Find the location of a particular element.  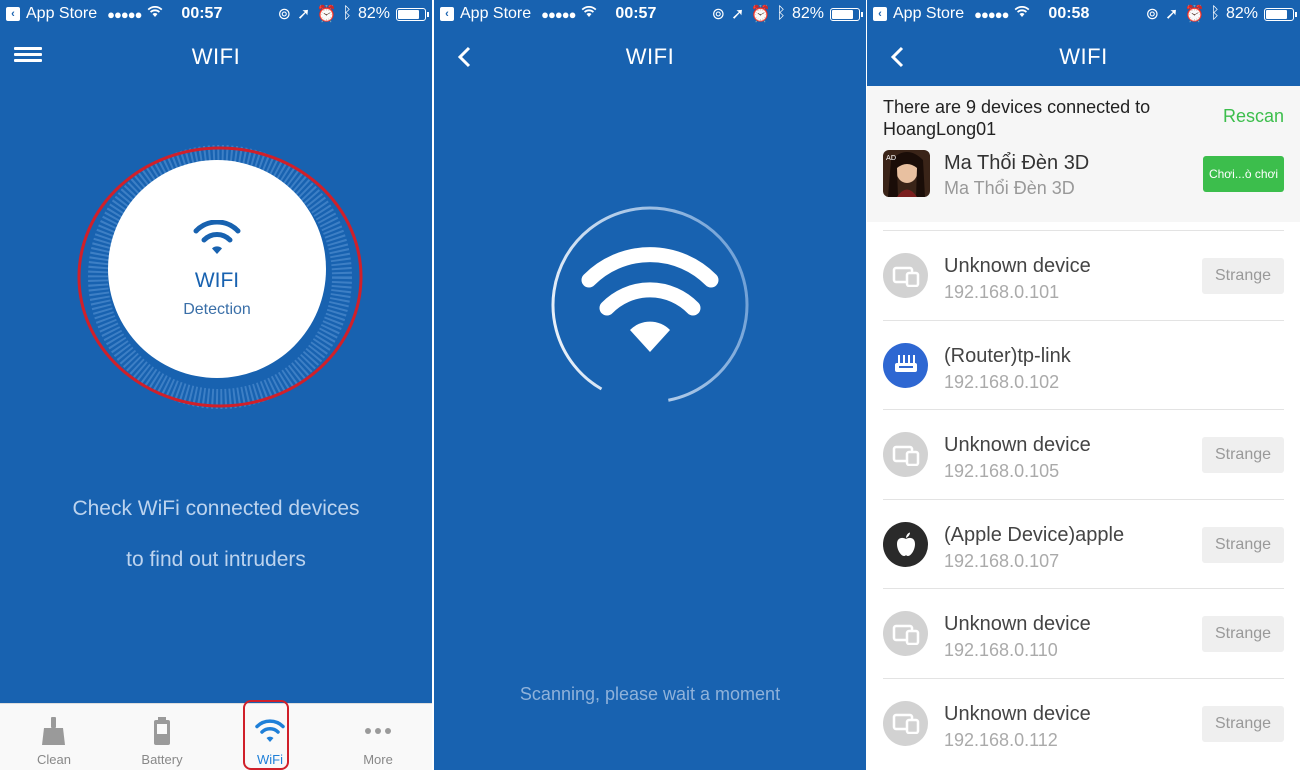

description-line-1: Check WiFi connected devices is located at coordinates (216, 508).